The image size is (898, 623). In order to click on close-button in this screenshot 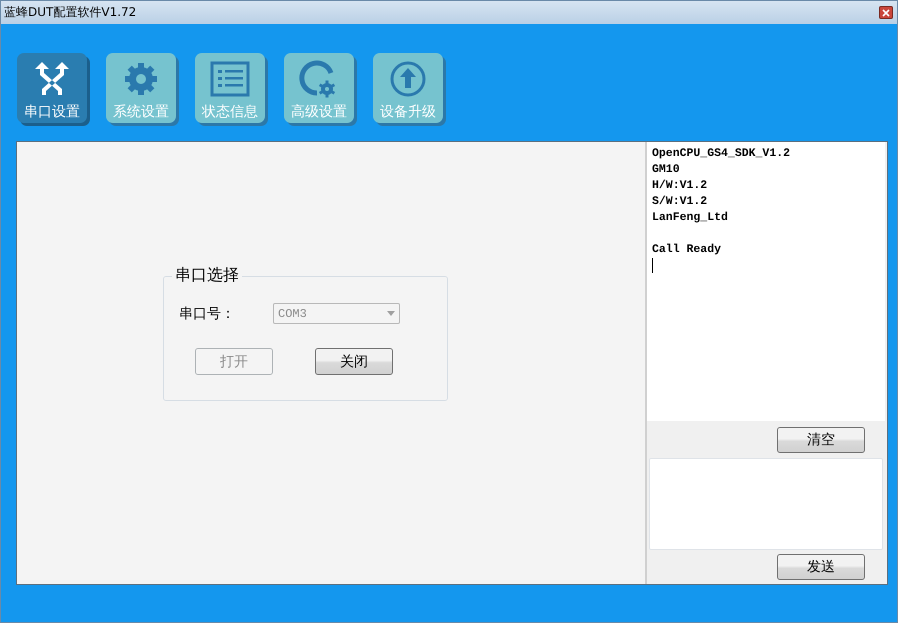, I will do `click(886, 12)`.